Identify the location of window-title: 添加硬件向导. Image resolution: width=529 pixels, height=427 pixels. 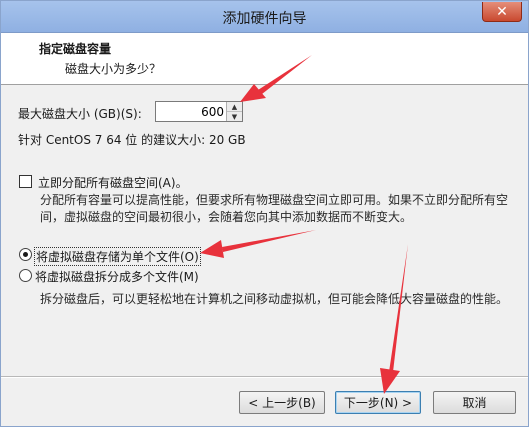
(264, 19).